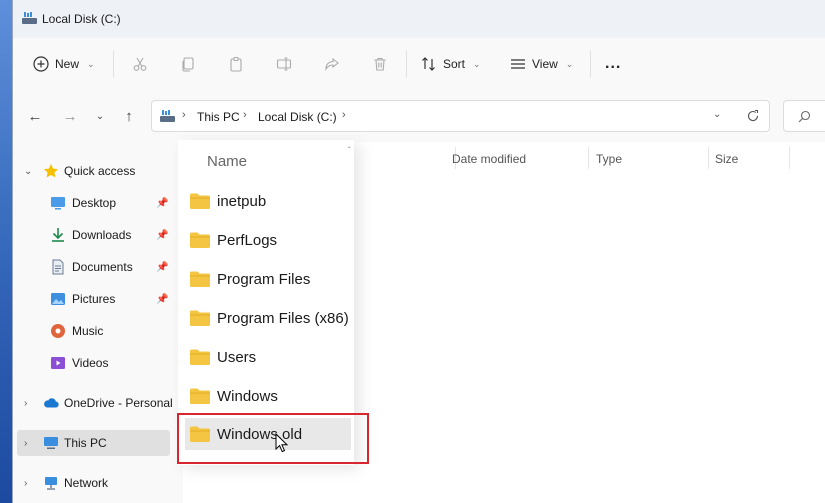 The width and height of the screenshot is (825, 503). I want to click on sidebar-item-quick-access: ⌄ Quick access, so click(97, 171).